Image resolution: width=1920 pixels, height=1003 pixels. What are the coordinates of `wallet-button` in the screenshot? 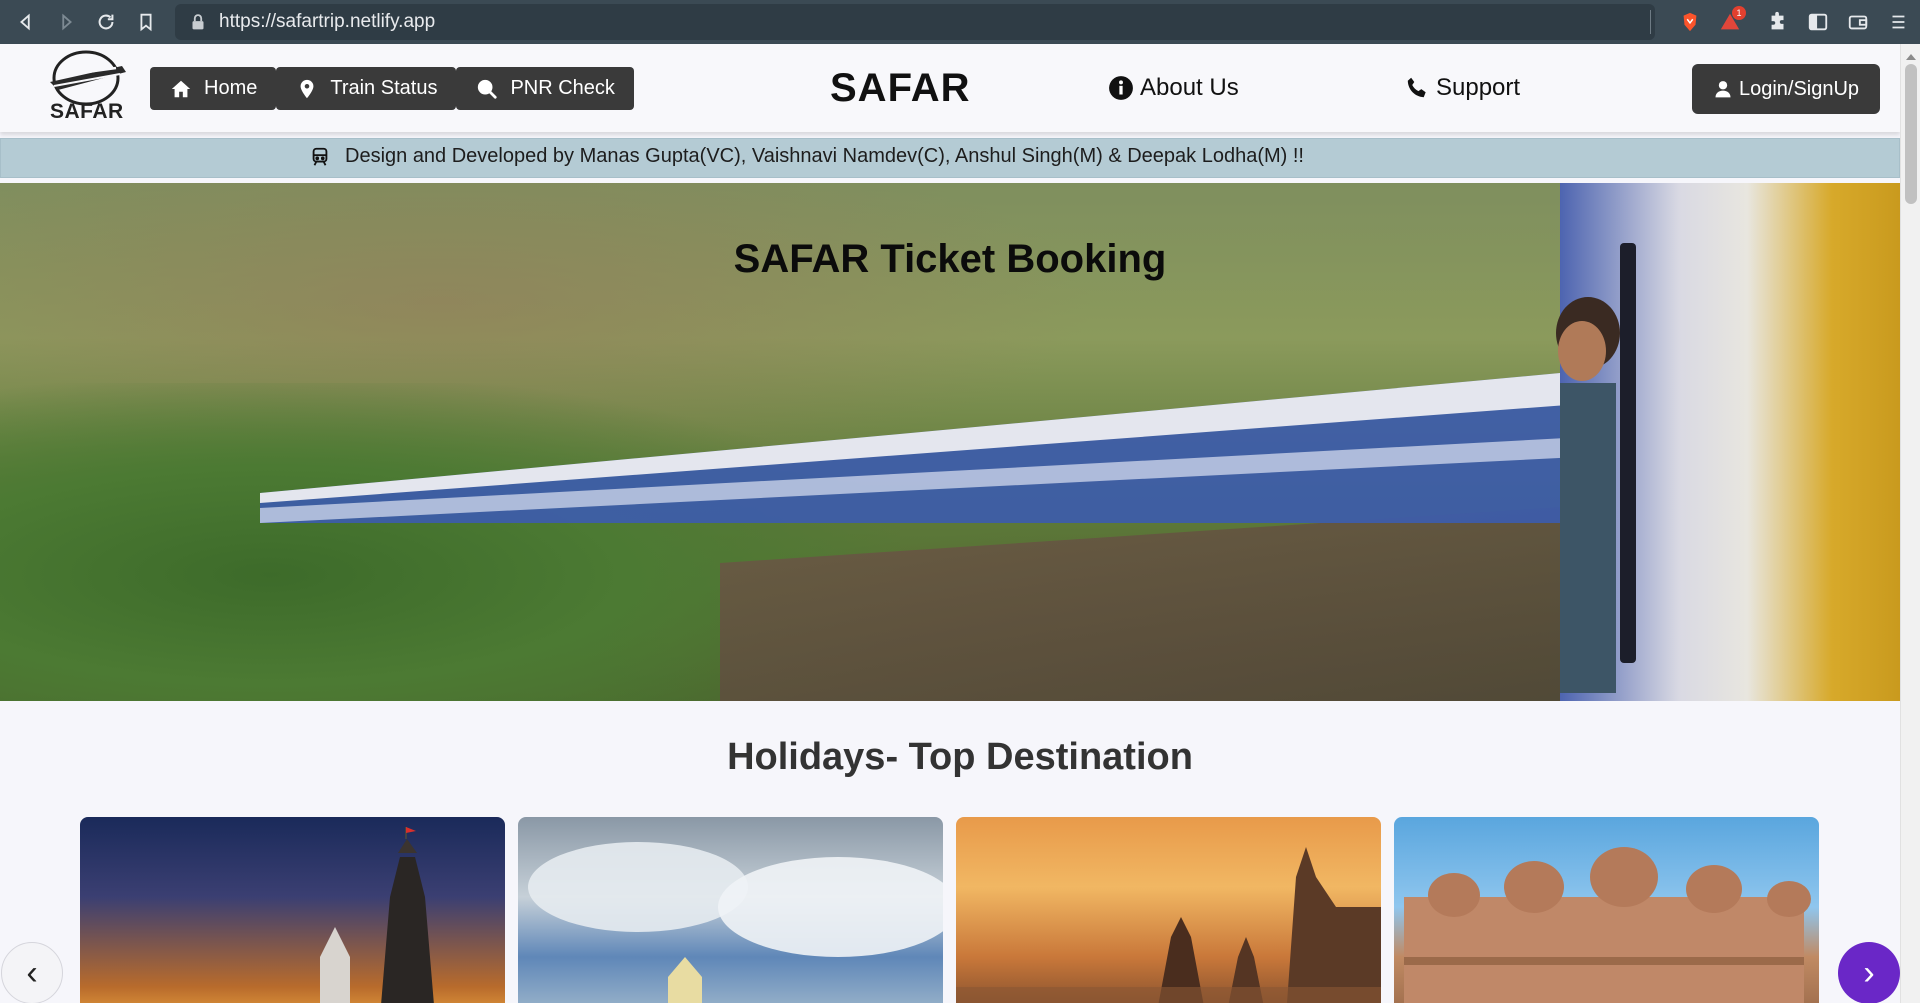 It's located at (1858, 22).